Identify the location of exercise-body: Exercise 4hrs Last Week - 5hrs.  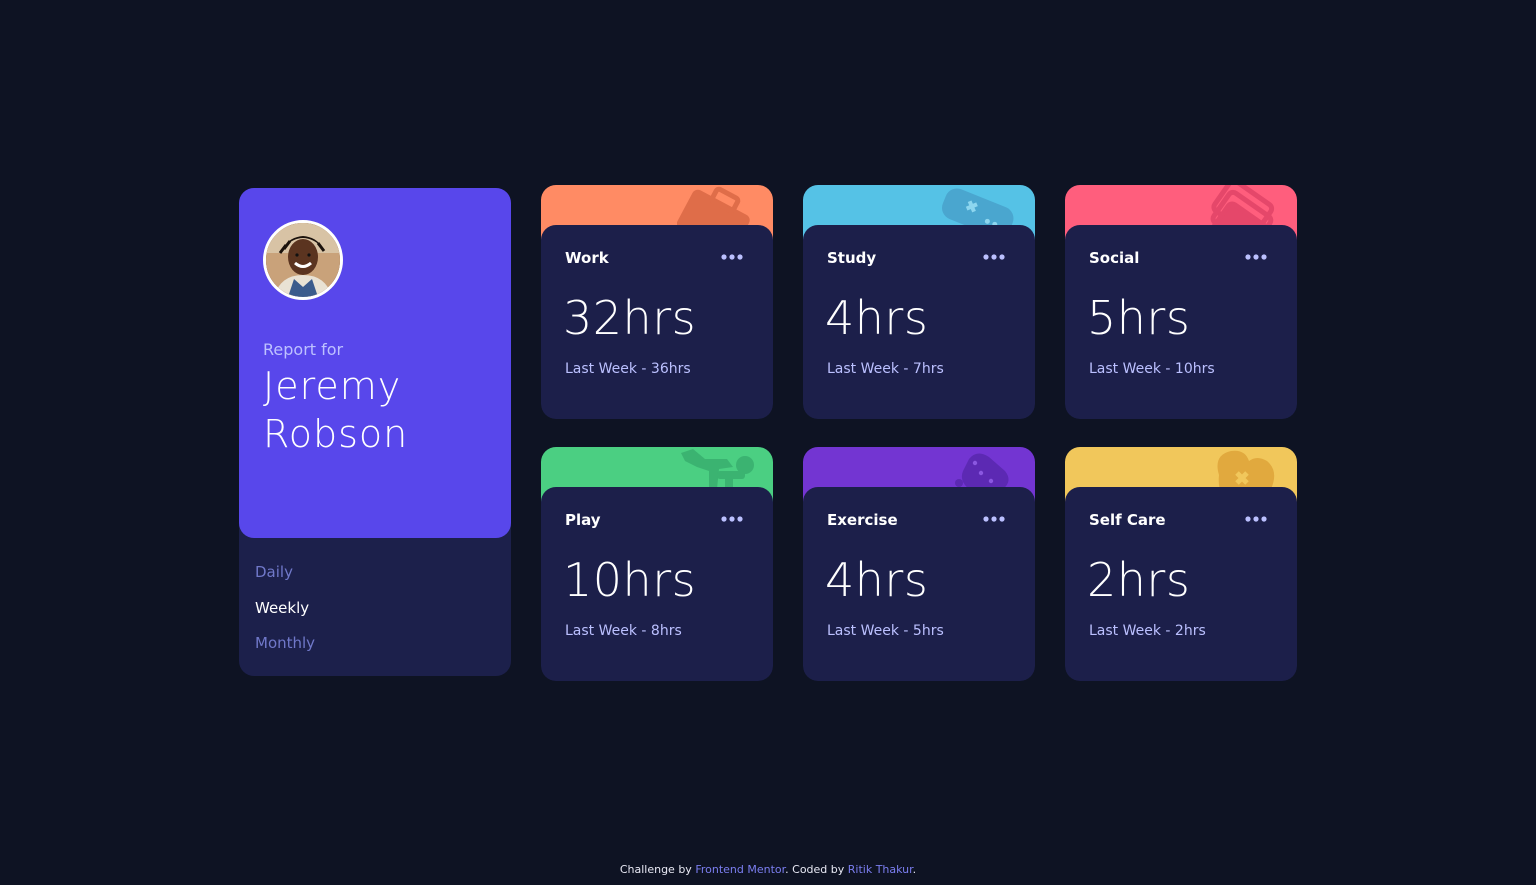
(919, 584).